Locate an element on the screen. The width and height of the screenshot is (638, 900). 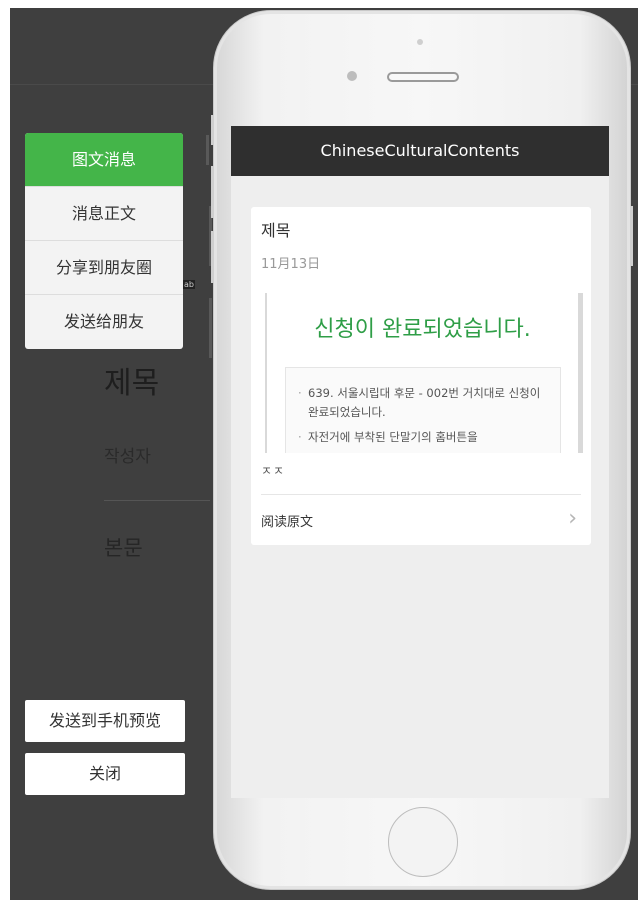
phone-home-button is located at coordinates (423, 842).